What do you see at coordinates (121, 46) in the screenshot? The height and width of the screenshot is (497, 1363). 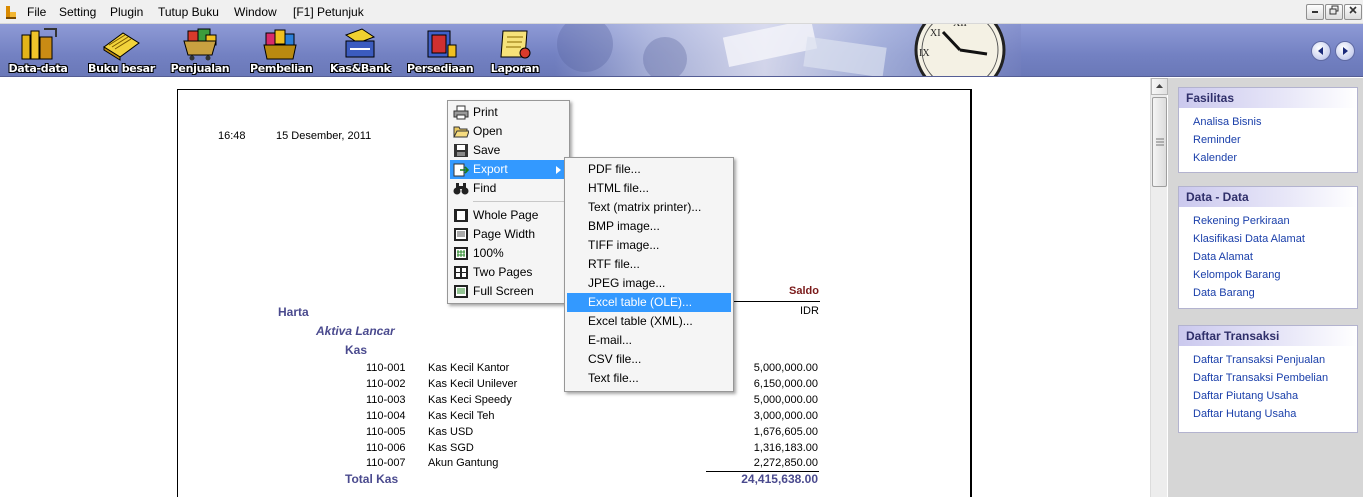 I see `ledger-book-icon` at bounding box center [121, 46].